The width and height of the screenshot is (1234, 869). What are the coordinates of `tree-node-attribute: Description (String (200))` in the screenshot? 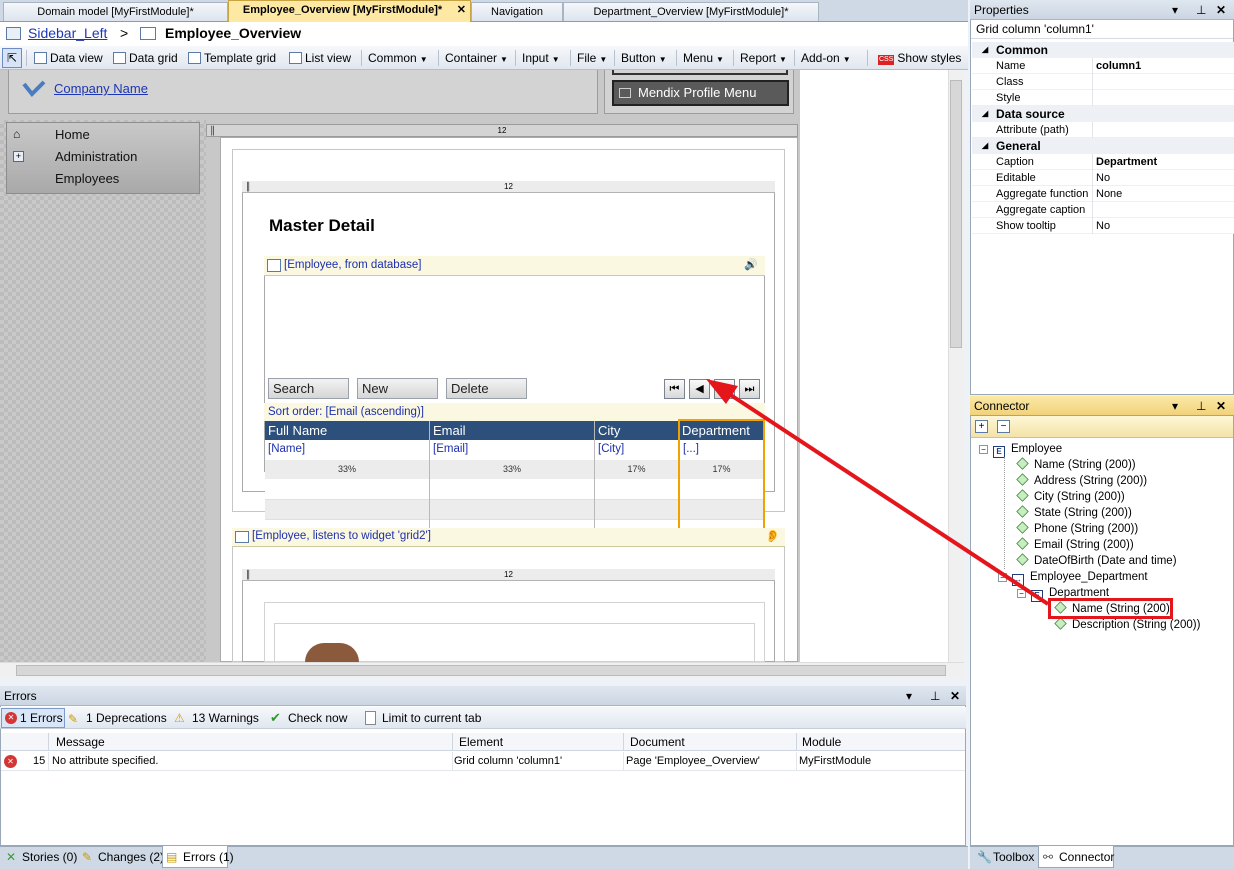 It's located at (1127, 625).